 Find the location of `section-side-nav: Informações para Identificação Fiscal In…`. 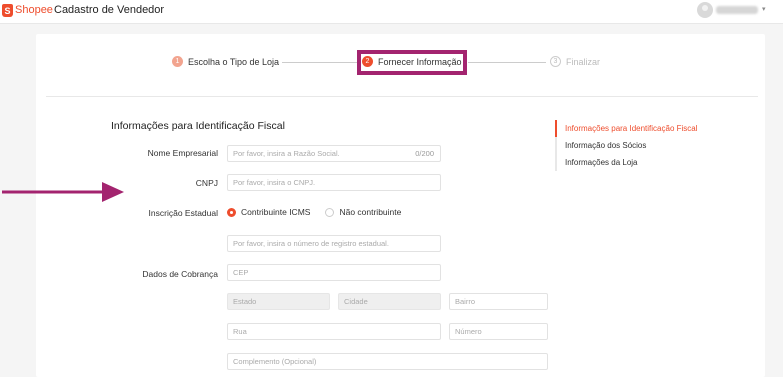

section-side-nav: Informações para Identificação Fiscal In… is located at coordinates (626, 145).